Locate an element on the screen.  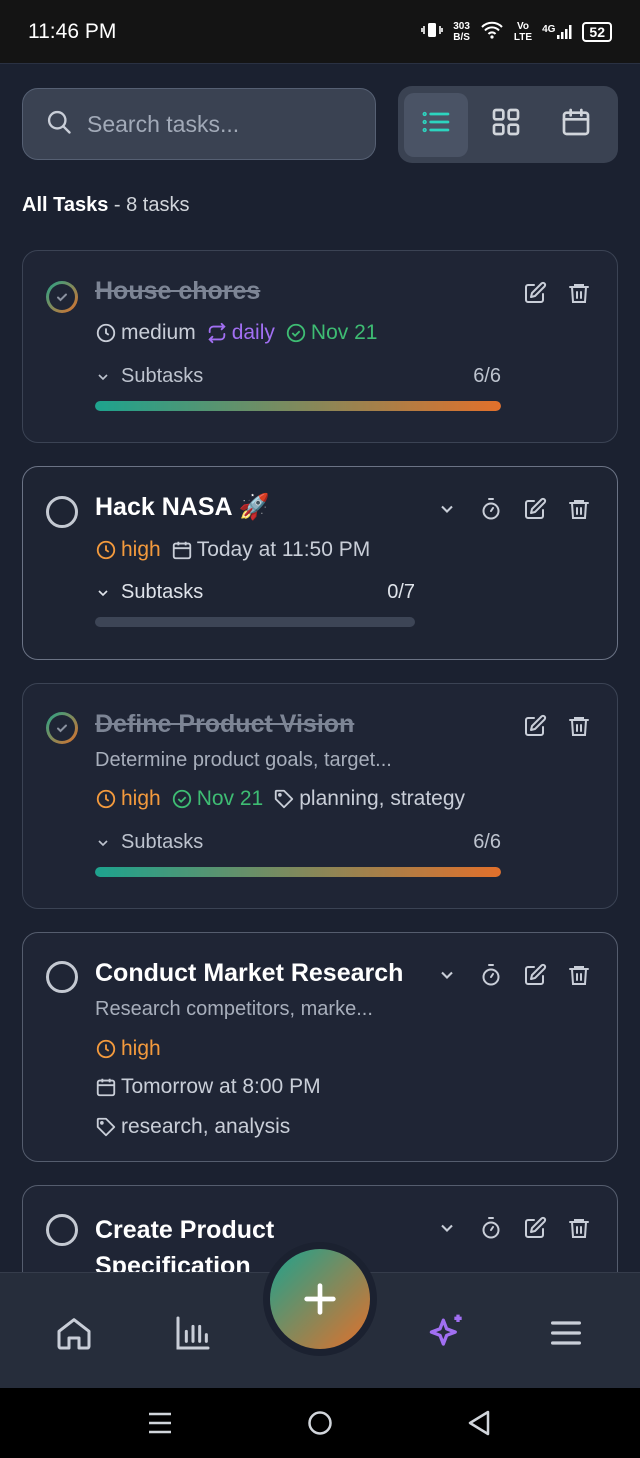
list-icon is located at coordinates (436, 124).